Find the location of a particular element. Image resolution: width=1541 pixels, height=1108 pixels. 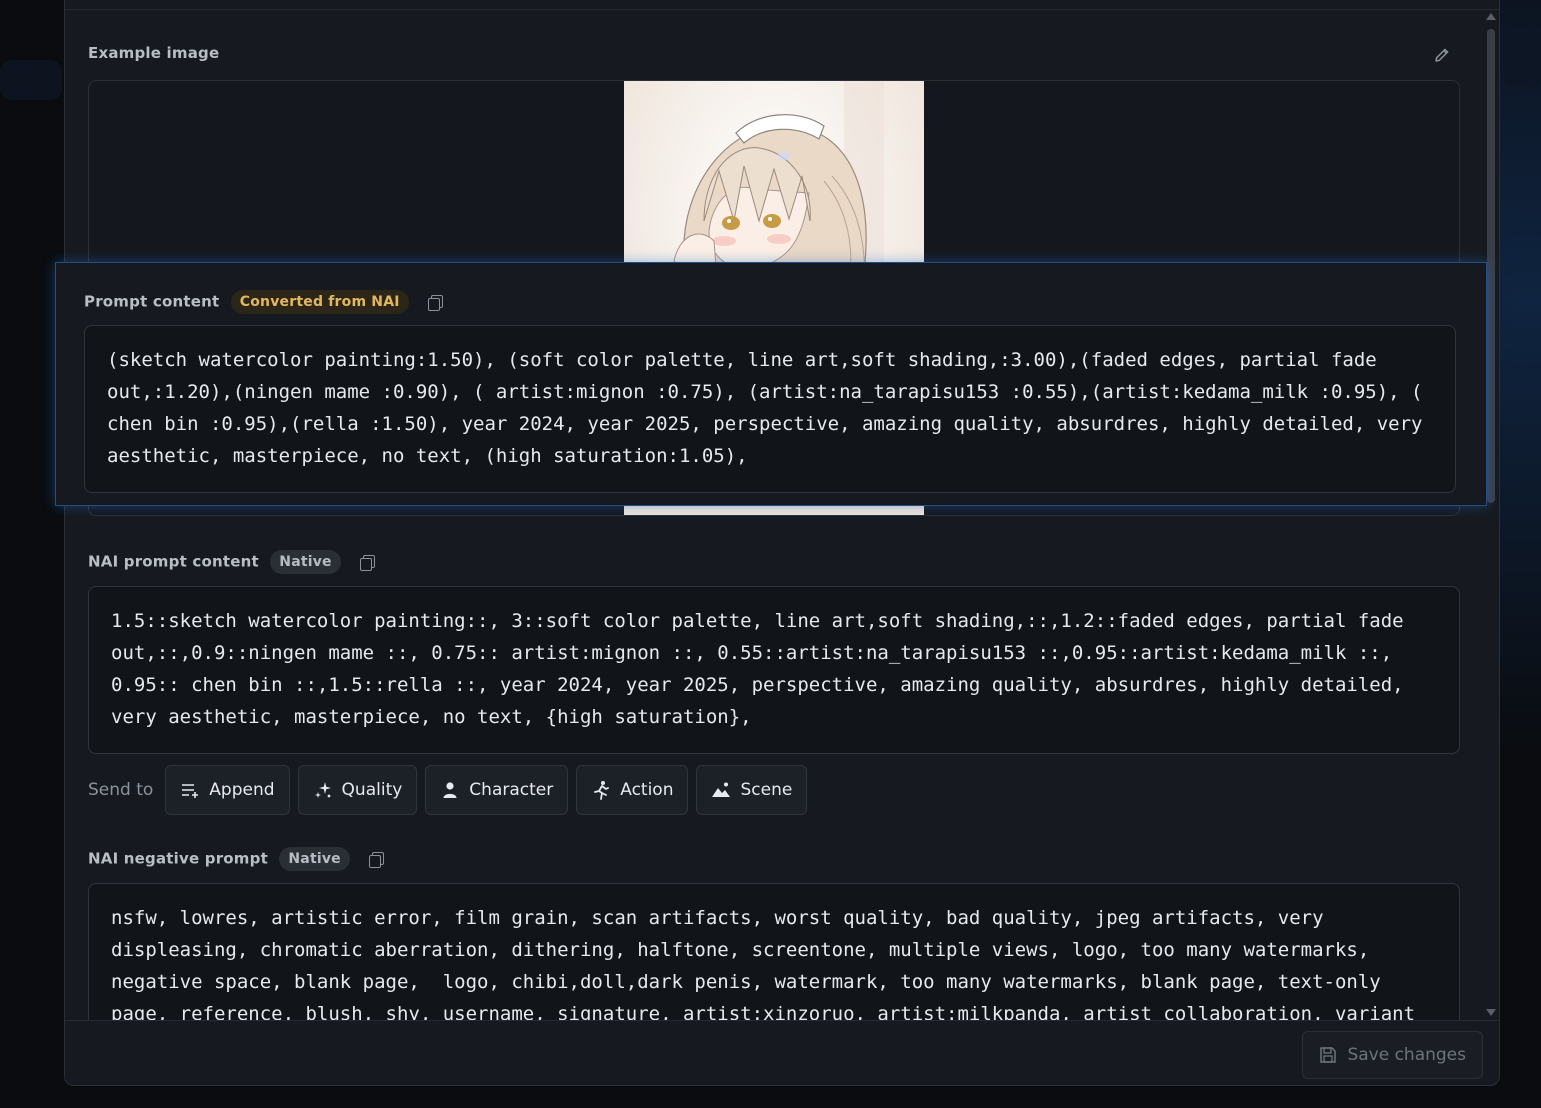

nai-prompt-header: NAI prompt content Native is located at coordinates (232, 562).